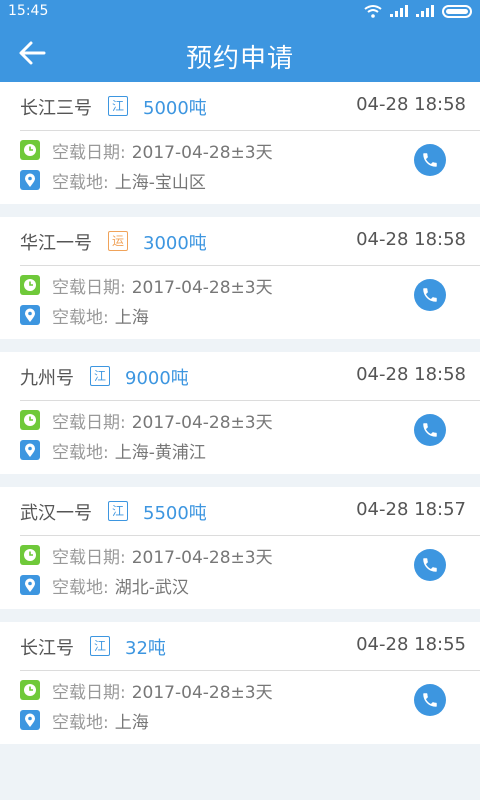 This screenshot has width=480, height=800. I want to click on empty-place: 上海-宝山区, so click(160, 182).